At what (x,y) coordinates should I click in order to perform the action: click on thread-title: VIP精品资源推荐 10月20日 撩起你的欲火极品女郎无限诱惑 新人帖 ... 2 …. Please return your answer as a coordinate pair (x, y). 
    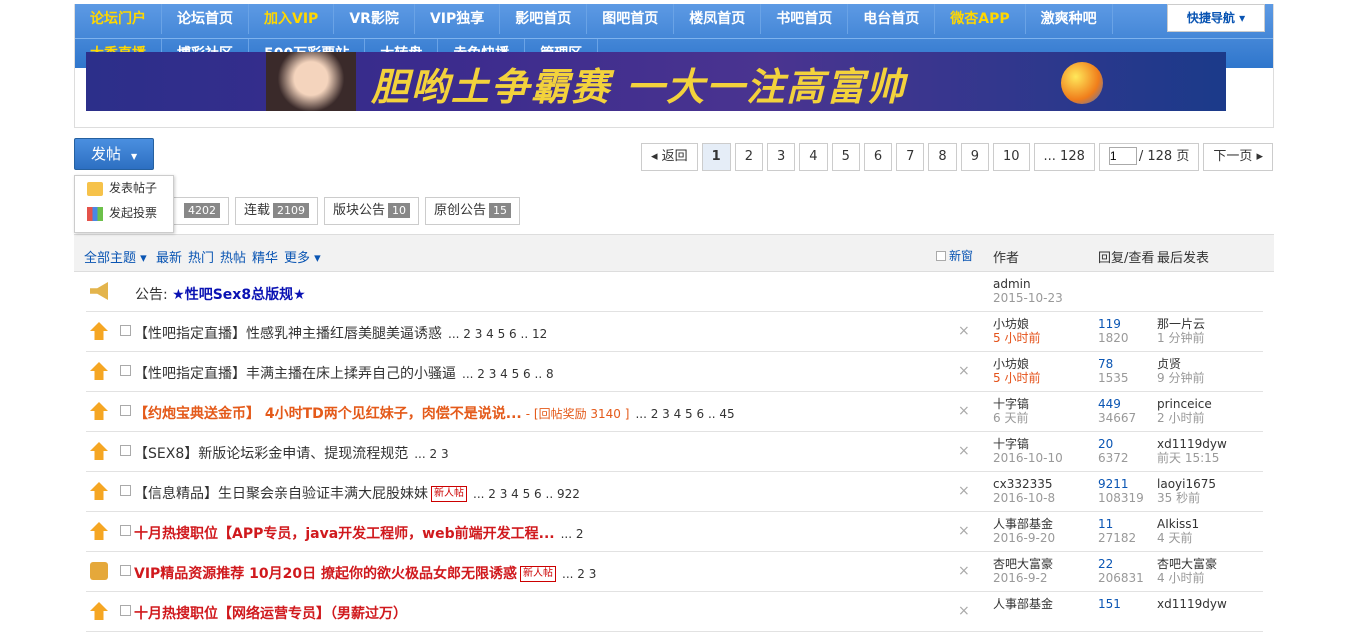
    Looking at the image, I should click on (365, 573).